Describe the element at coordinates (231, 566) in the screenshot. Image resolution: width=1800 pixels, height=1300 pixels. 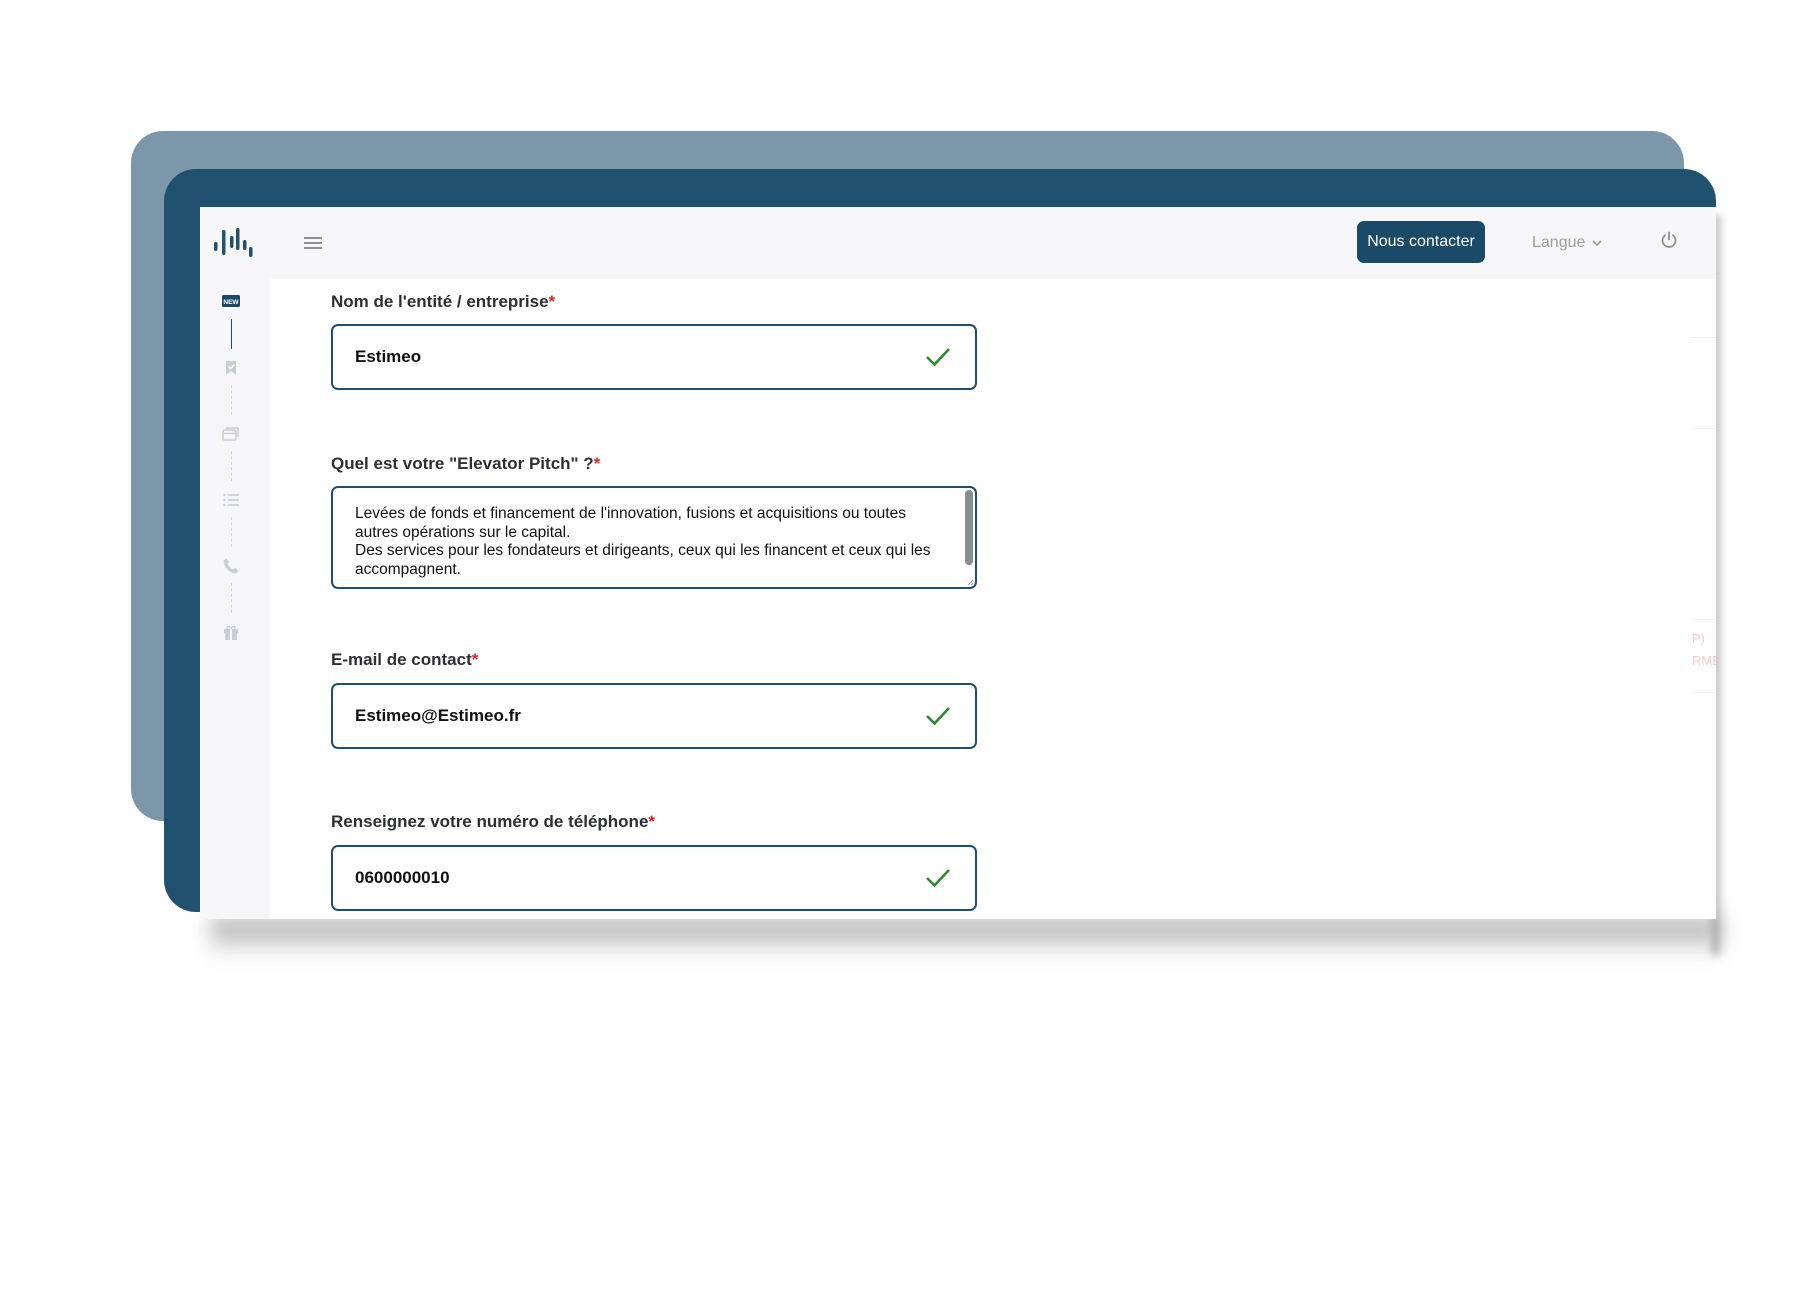
I see `phone-icon` at that location.